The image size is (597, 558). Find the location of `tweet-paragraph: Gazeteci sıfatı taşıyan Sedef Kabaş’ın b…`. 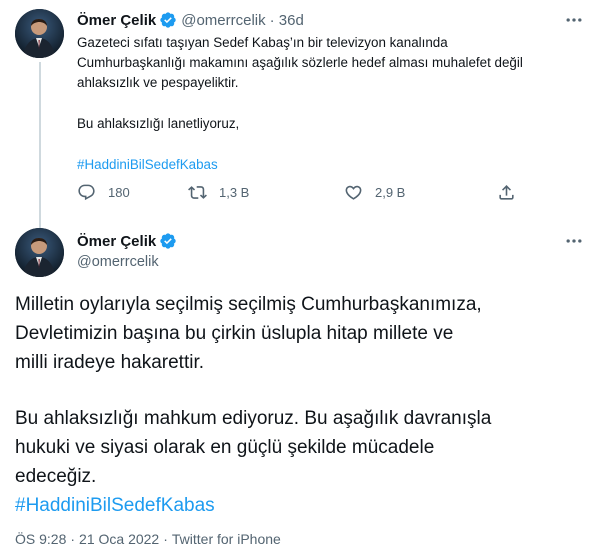

tweet-paragraph: Gazeteci sıfatı taşıyan Sedef Kabaş’ın b… is located at coordinates (300, 62).